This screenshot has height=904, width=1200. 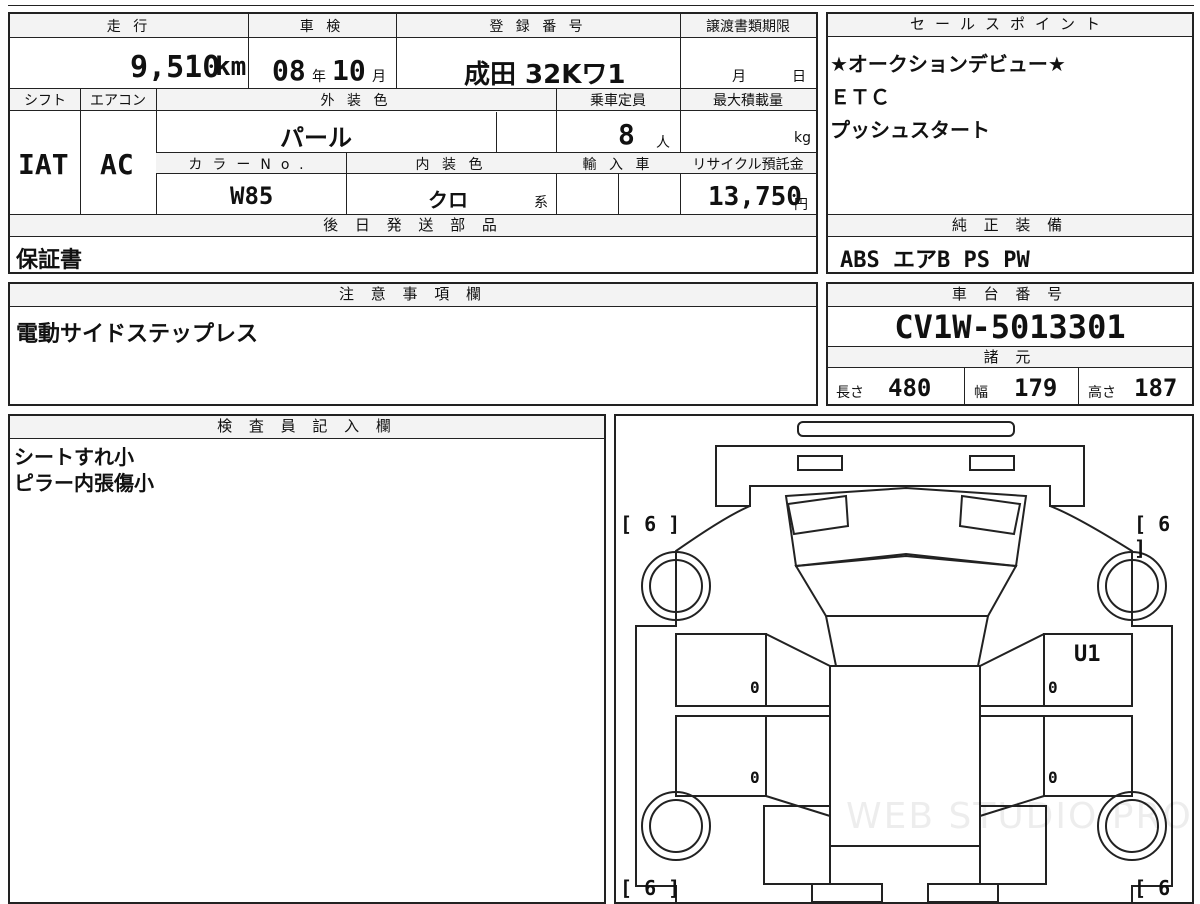 What do you see at coordinates (1010, 226) in the screenshot?
I see `equipment-label: 純 正 装 備` at bounding box center [1010, 226].